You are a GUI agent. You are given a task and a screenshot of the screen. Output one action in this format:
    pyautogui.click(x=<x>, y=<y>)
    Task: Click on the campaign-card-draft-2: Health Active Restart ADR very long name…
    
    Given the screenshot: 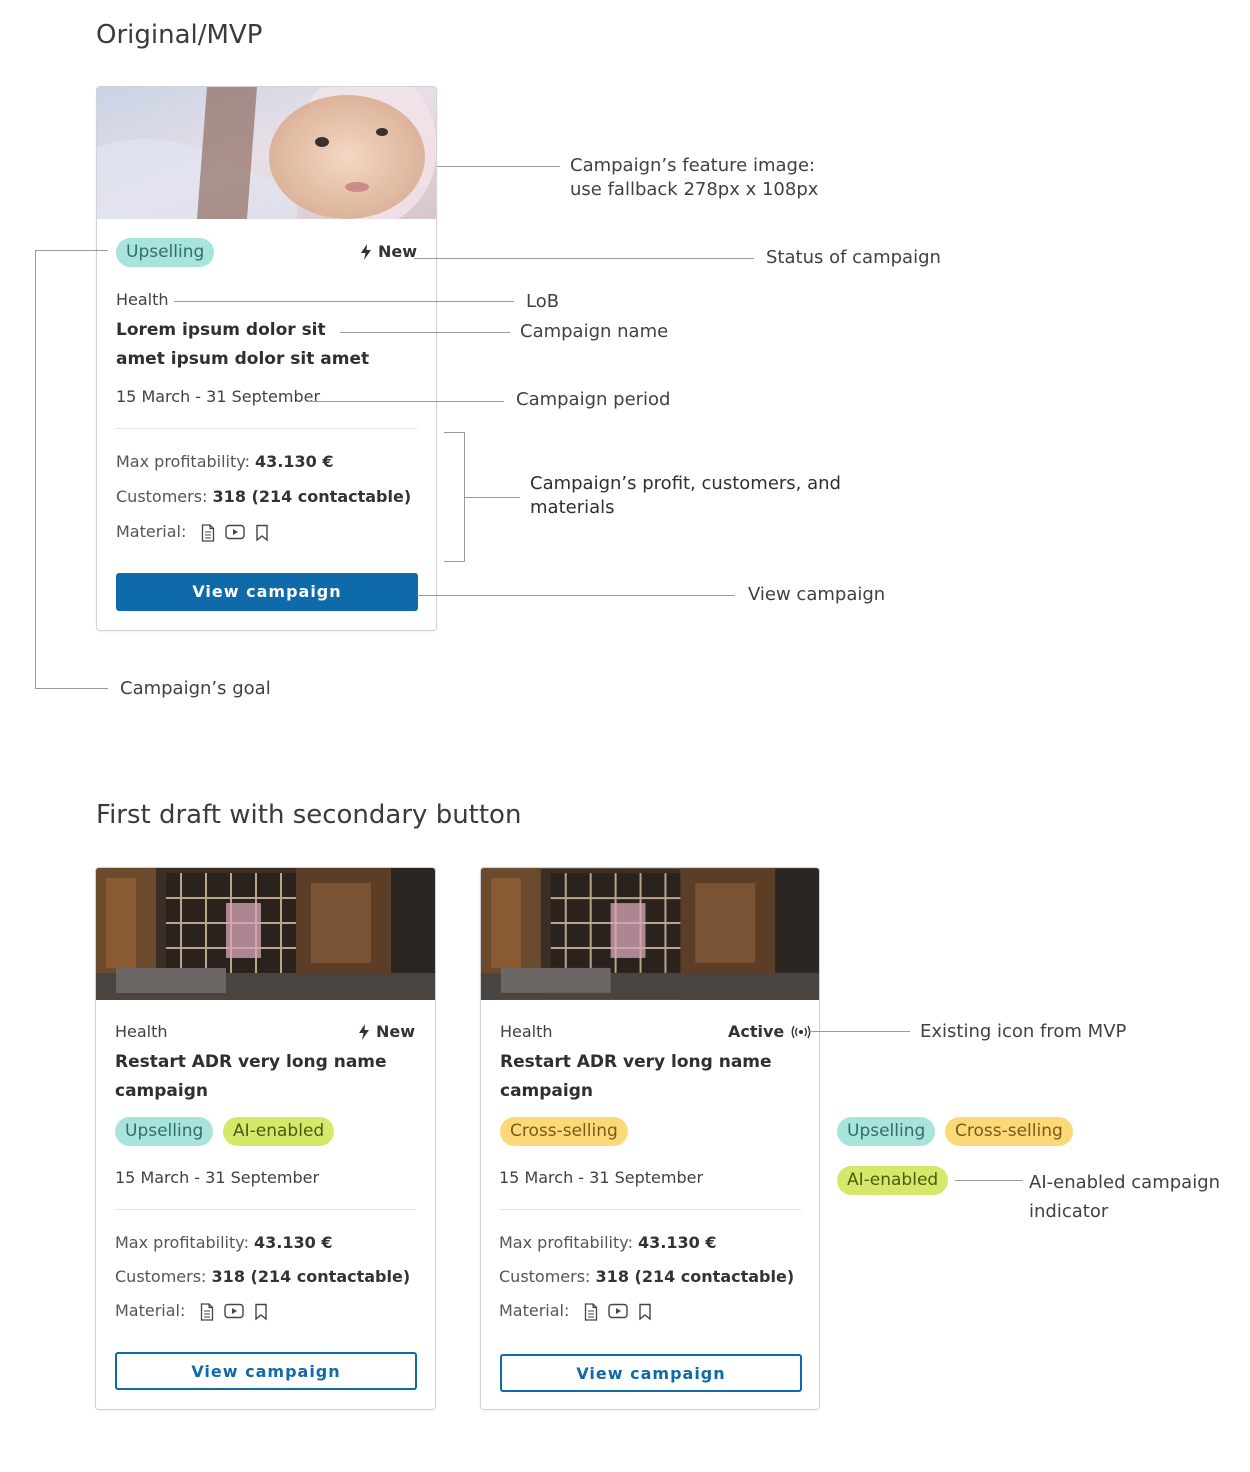 What is the action you would take?
    pyautogui.click(x=650, y=1138)
    